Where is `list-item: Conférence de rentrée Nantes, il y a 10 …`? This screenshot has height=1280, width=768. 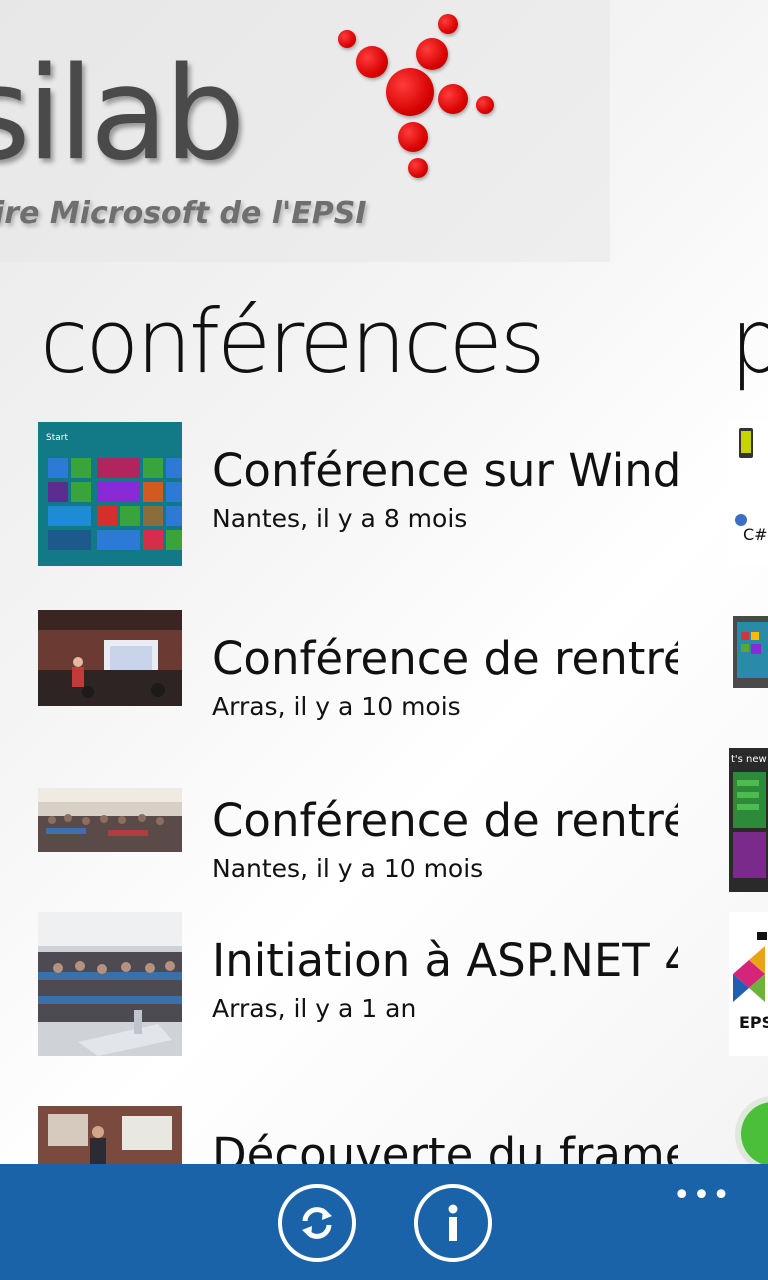 list-item: Conférence de rentrée Nantes, il y a 10 … is located at coordinates (358, 844).